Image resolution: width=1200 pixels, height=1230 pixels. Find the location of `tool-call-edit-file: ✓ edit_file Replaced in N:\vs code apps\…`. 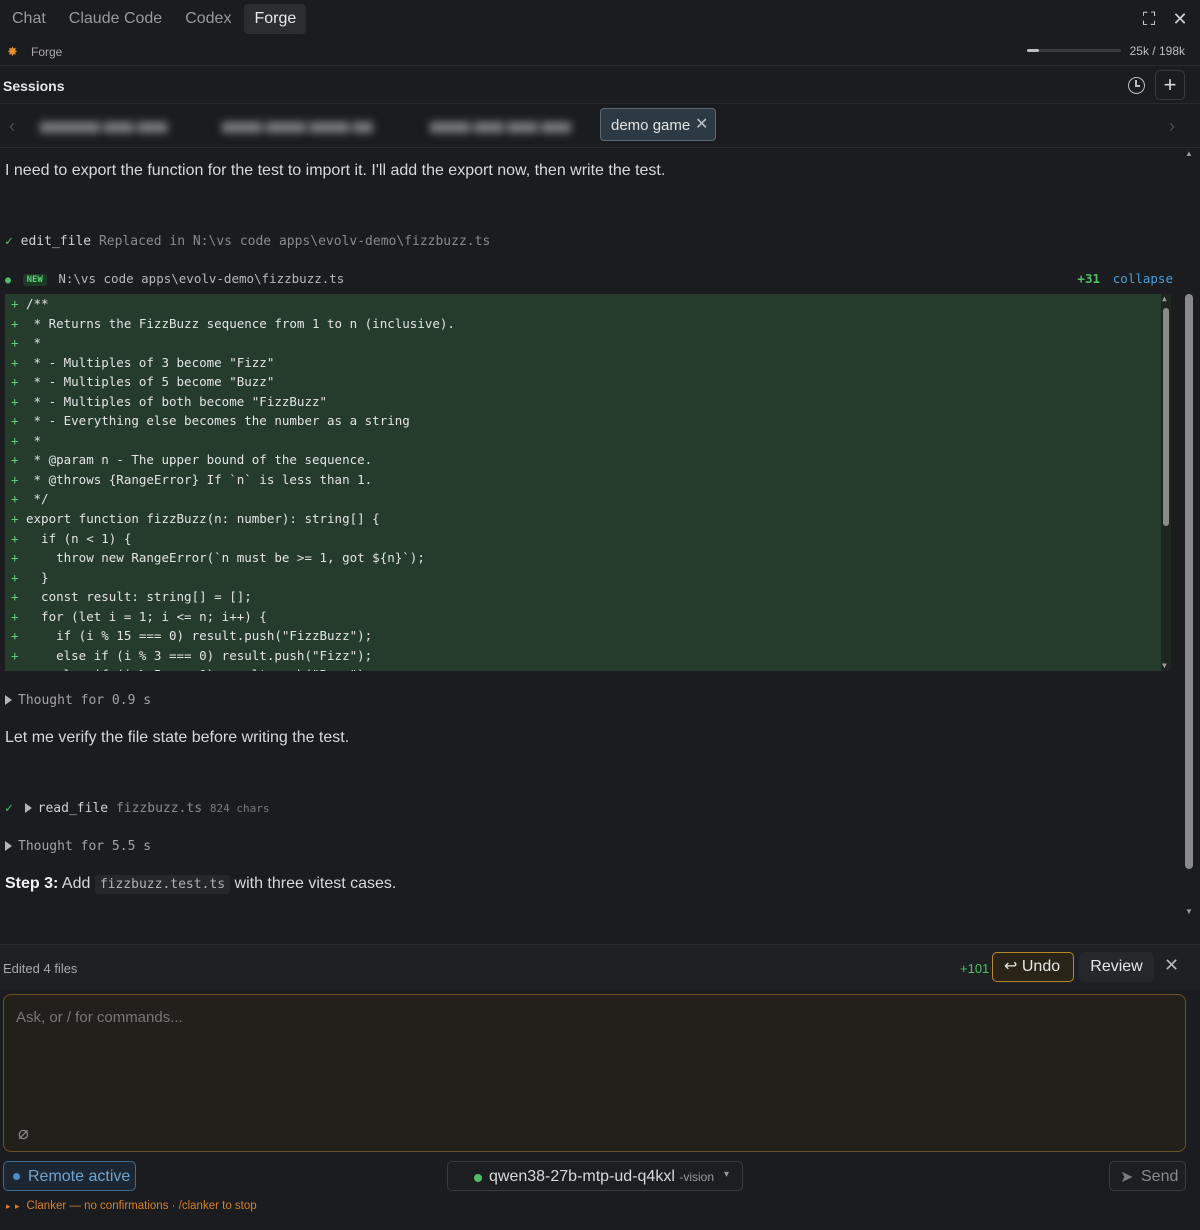

tool-call-edit-file: ✓ edit_file Replaced in N:\vs code apps\… is located at coordinates (247, 241).